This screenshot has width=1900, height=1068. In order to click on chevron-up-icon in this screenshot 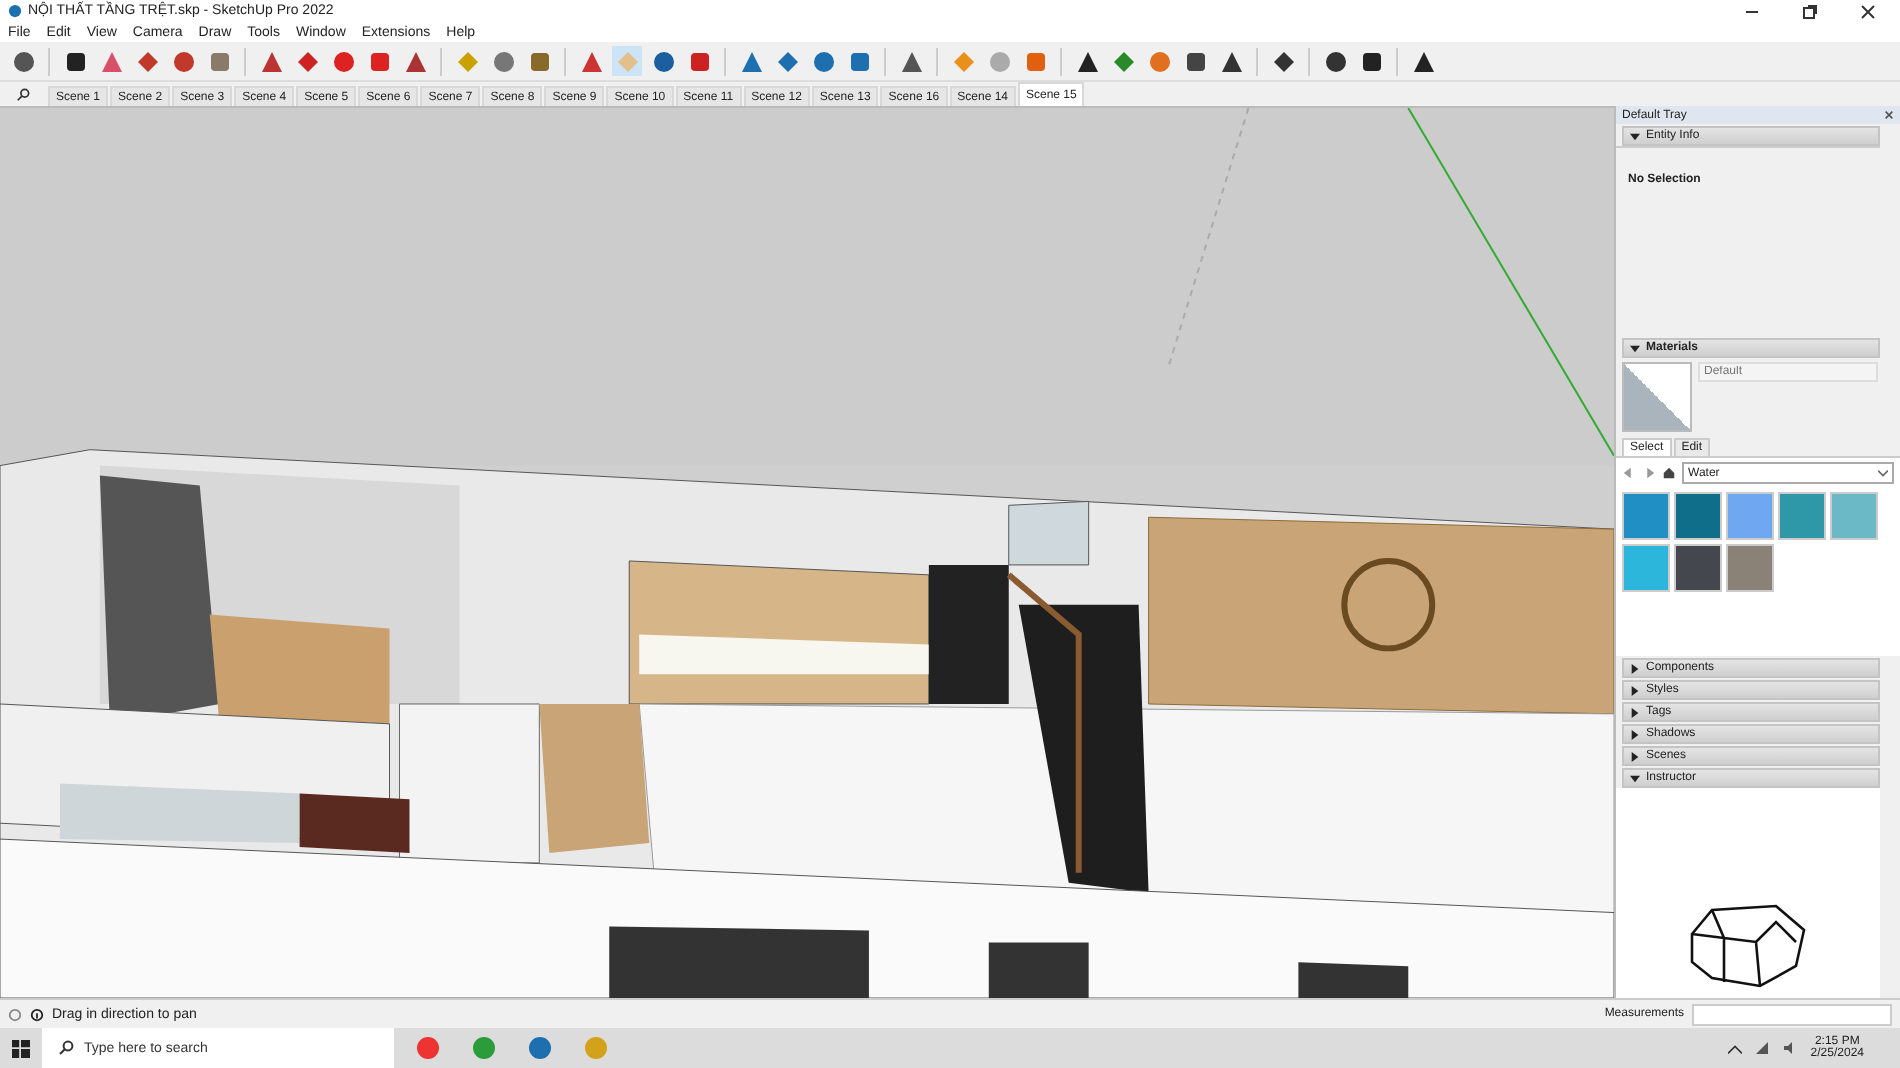, I will do `click(1735, 1048)`.